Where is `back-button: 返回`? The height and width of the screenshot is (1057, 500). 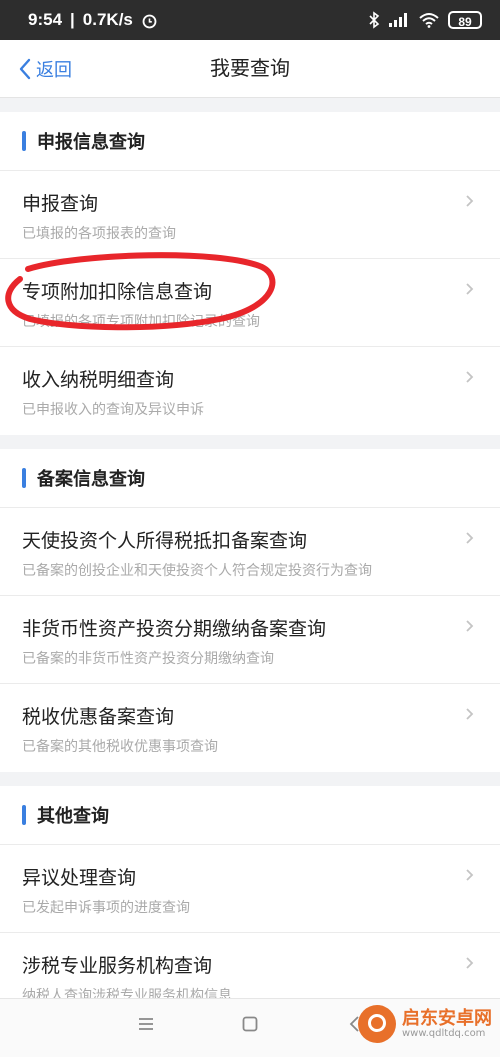 back-button: 返回 is located at coordinates (45, 68).